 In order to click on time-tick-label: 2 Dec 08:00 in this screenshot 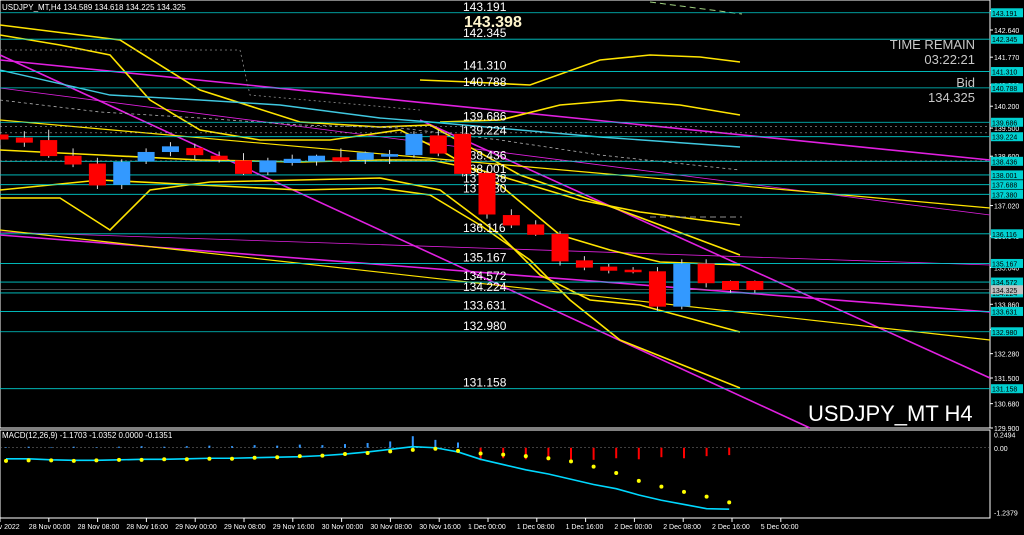, I will do `click(682, 527)`.